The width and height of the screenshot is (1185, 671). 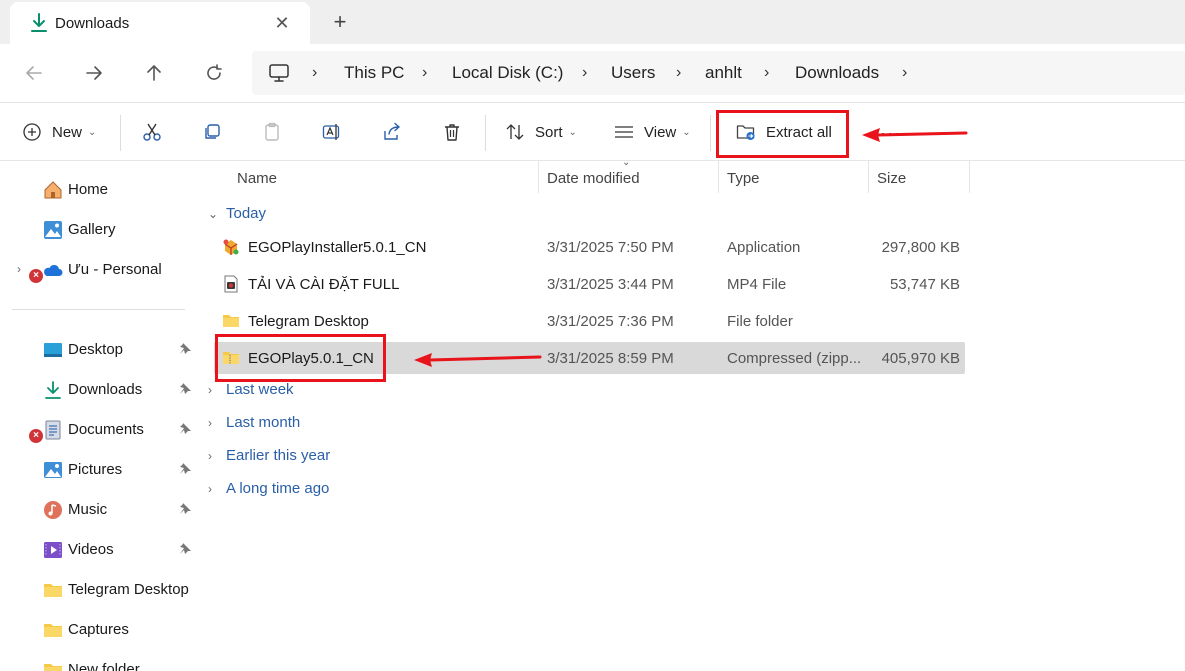 I want to click on rename-icon, so click(x=331, y=132).